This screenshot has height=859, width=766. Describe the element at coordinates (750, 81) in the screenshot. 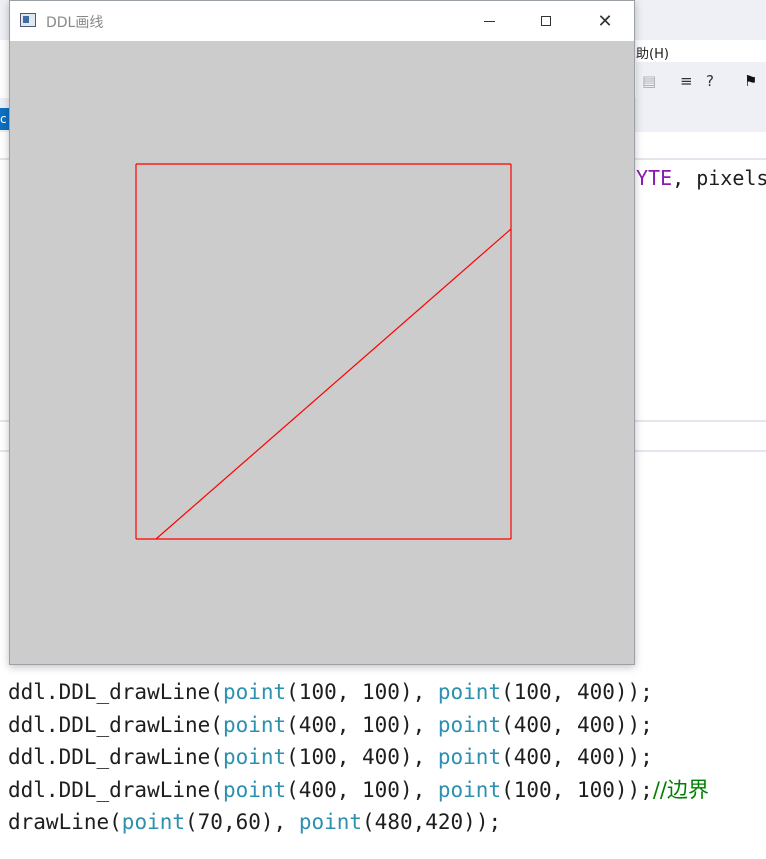

I see `bookmark-icon: ⚑` at that location.